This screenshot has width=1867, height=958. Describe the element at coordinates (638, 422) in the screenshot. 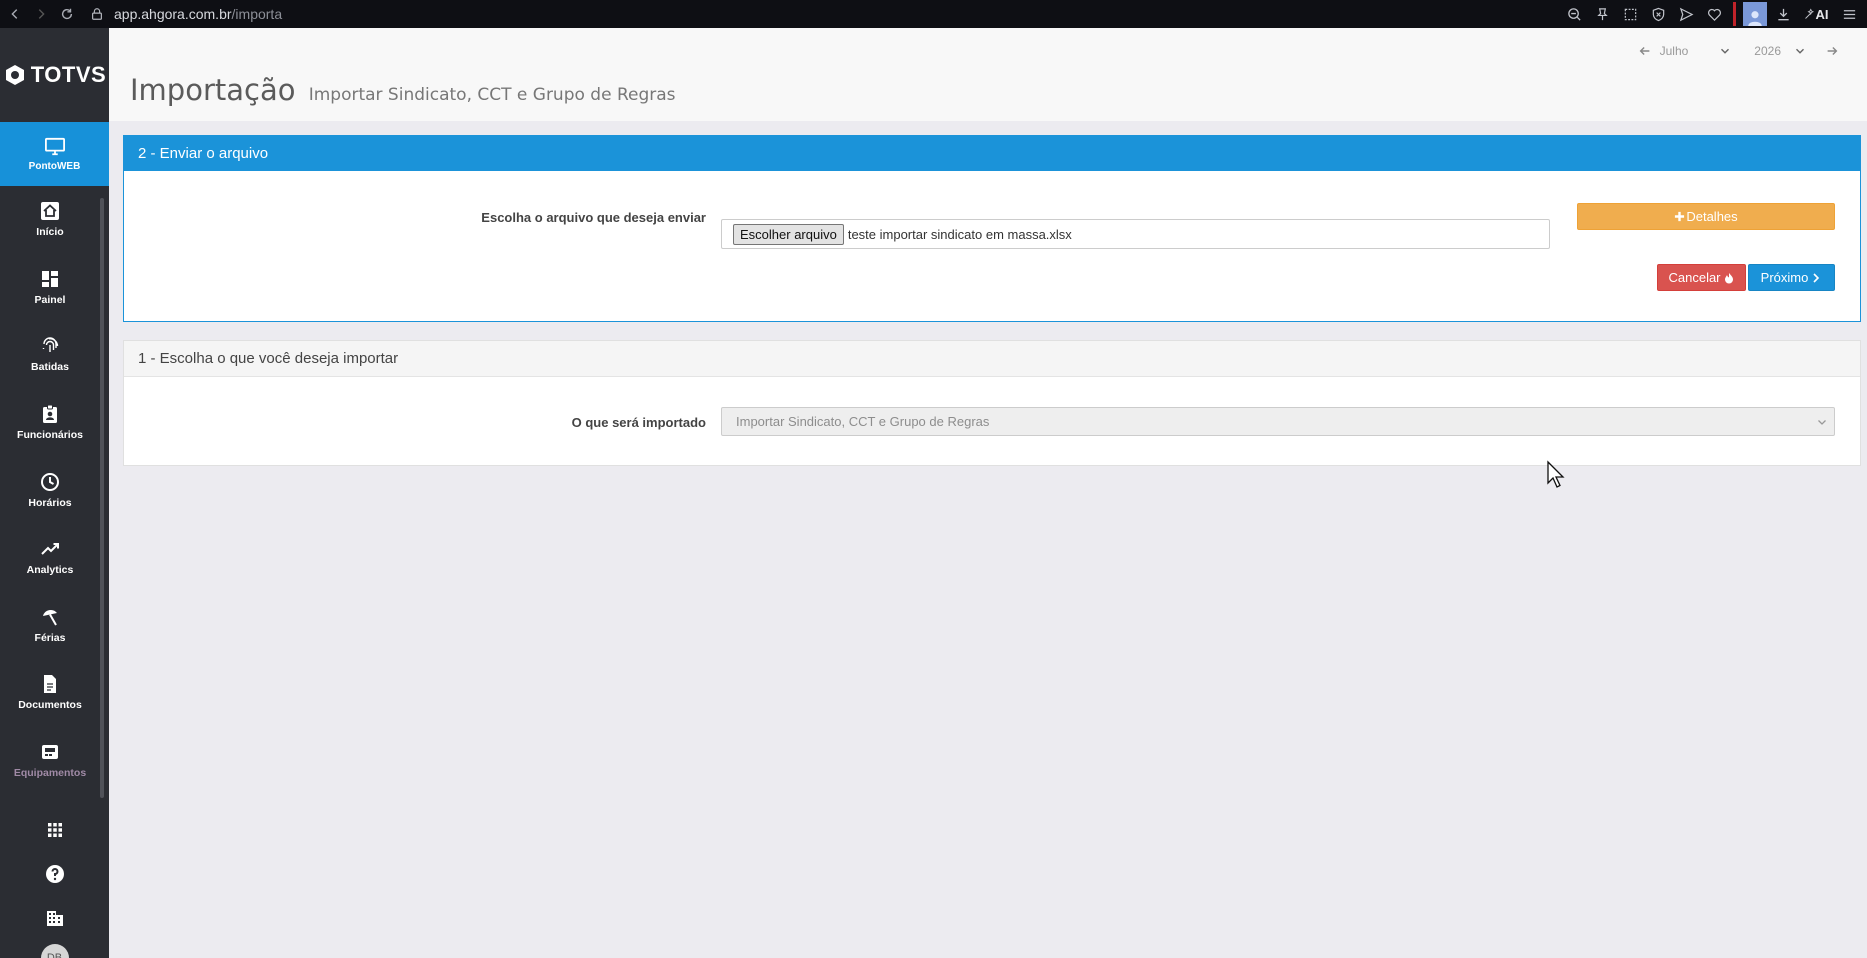

I see `import-type-label: O que será importado` at that location.